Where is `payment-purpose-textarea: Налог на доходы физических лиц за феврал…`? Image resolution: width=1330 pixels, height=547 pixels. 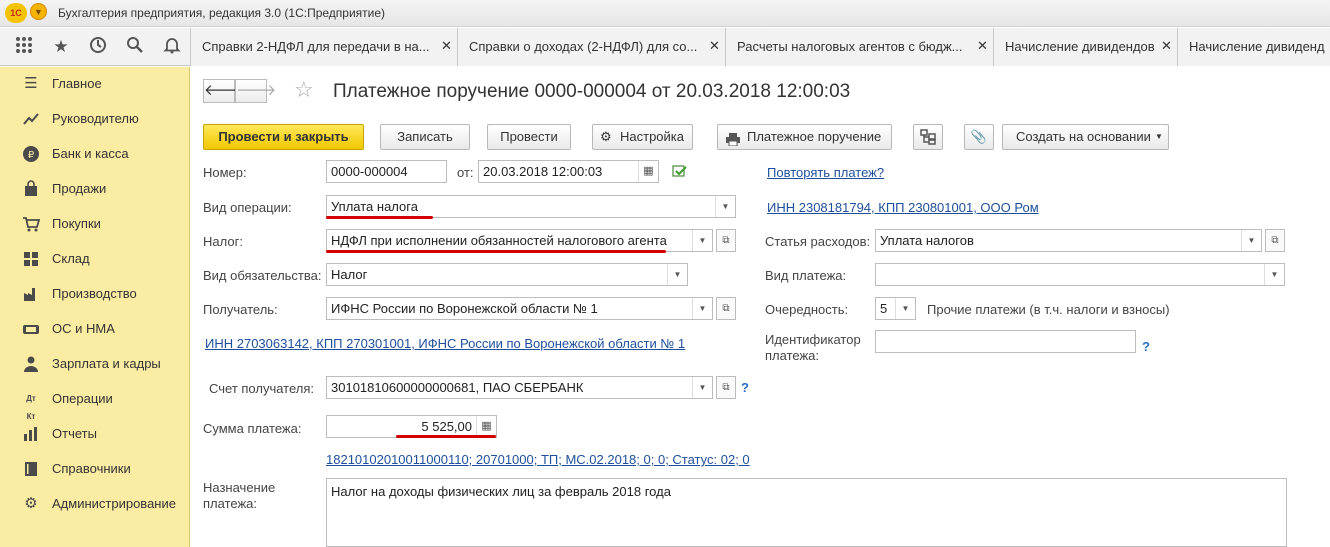 payment-purpose-textarea: Налог на доходы физических лиц за феврал… is located at coordinates (806, 512).